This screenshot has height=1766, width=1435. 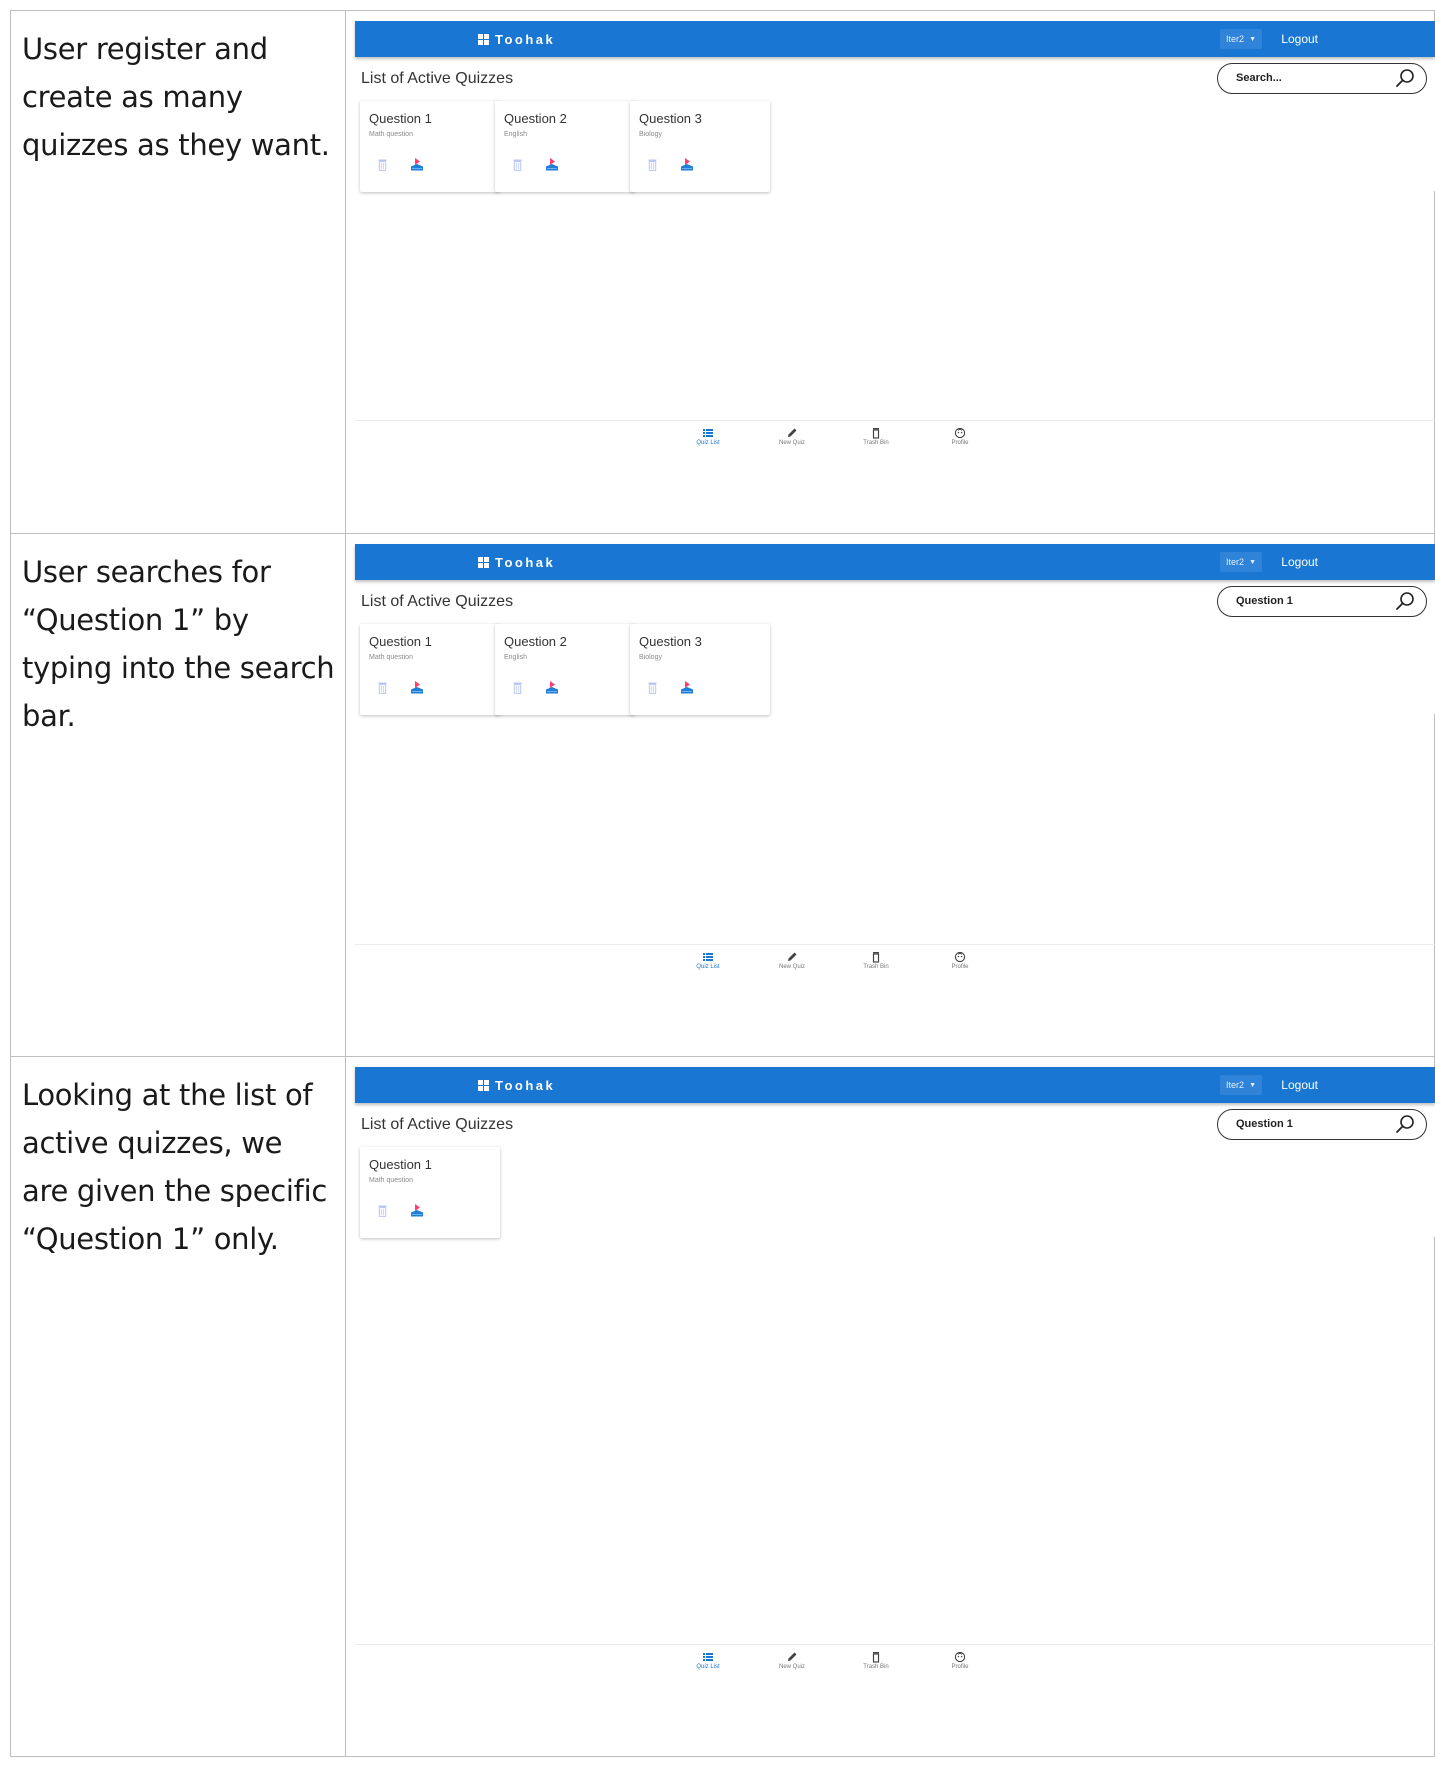 I want to click on list-header: List of Active Quizzes Question 1, so click(x=895, y=602).